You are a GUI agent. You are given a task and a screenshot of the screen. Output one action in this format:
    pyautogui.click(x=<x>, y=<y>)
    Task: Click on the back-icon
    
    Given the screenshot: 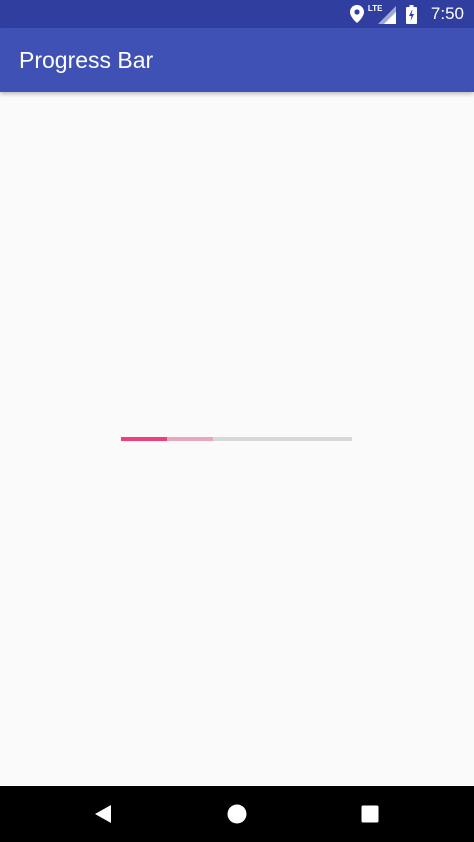 What is the action you would take?
    pyautogui.click(x=103, y=814)
    